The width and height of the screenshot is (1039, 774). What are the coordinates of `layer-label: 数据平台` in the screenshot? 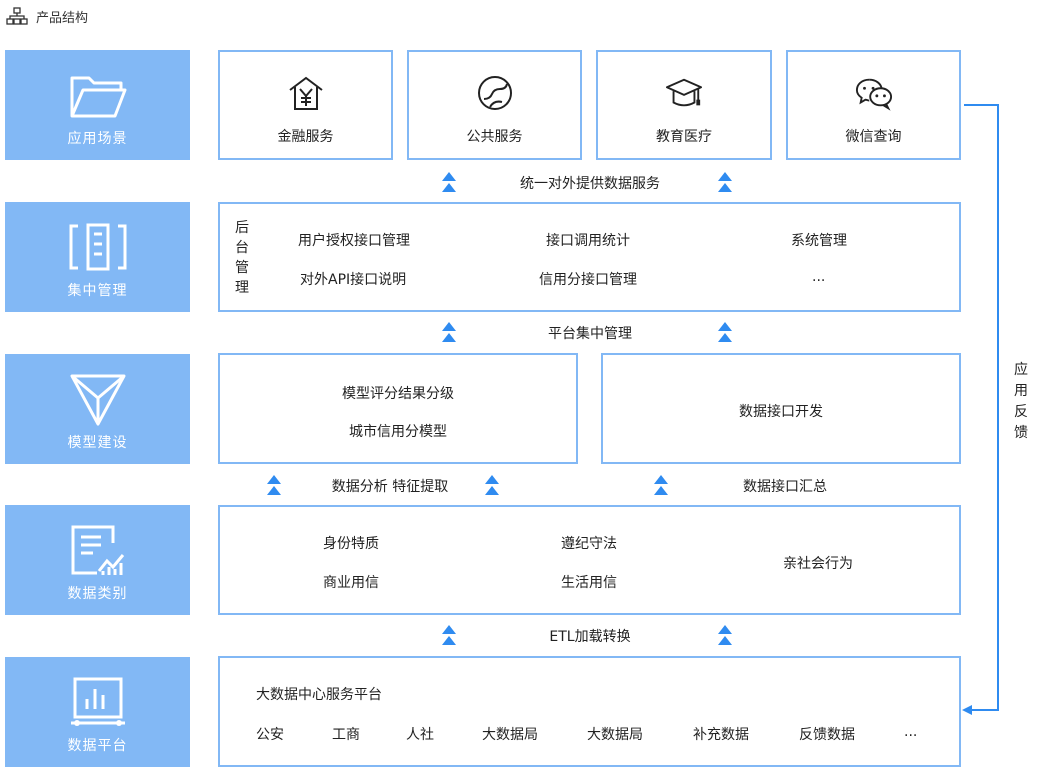 It's located at (97, 746).